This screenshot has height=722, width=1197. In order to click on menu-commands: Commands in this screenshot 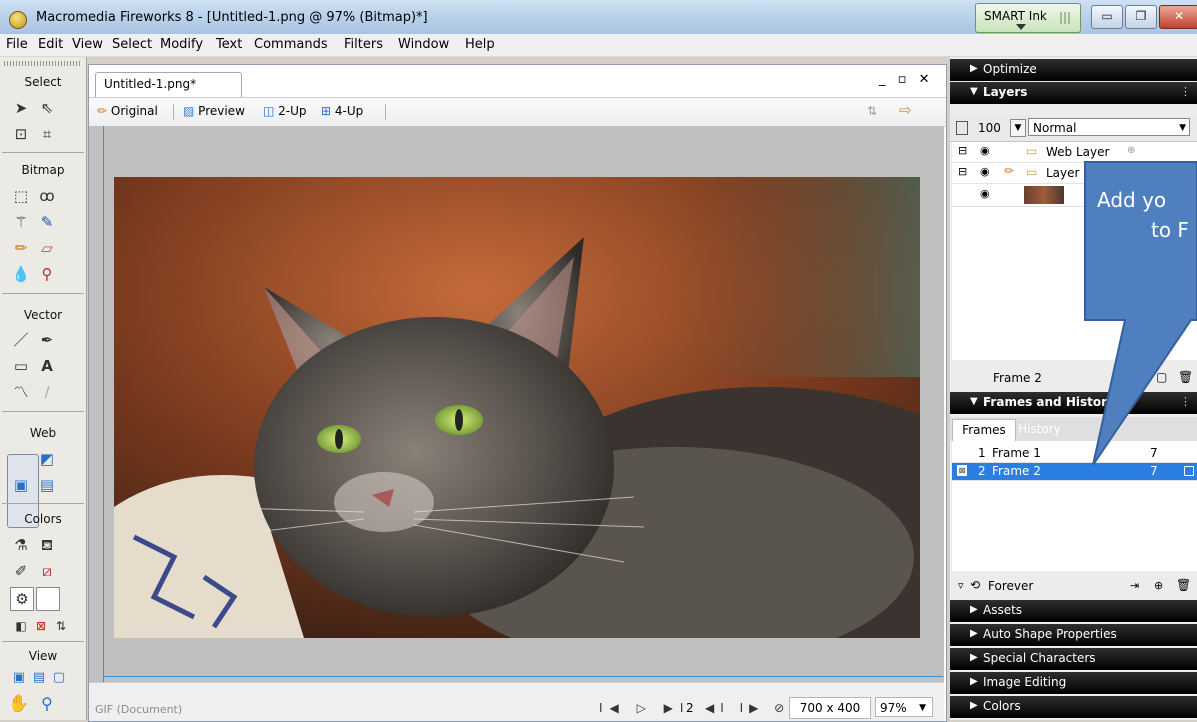, I will do `click(291, 44)`.